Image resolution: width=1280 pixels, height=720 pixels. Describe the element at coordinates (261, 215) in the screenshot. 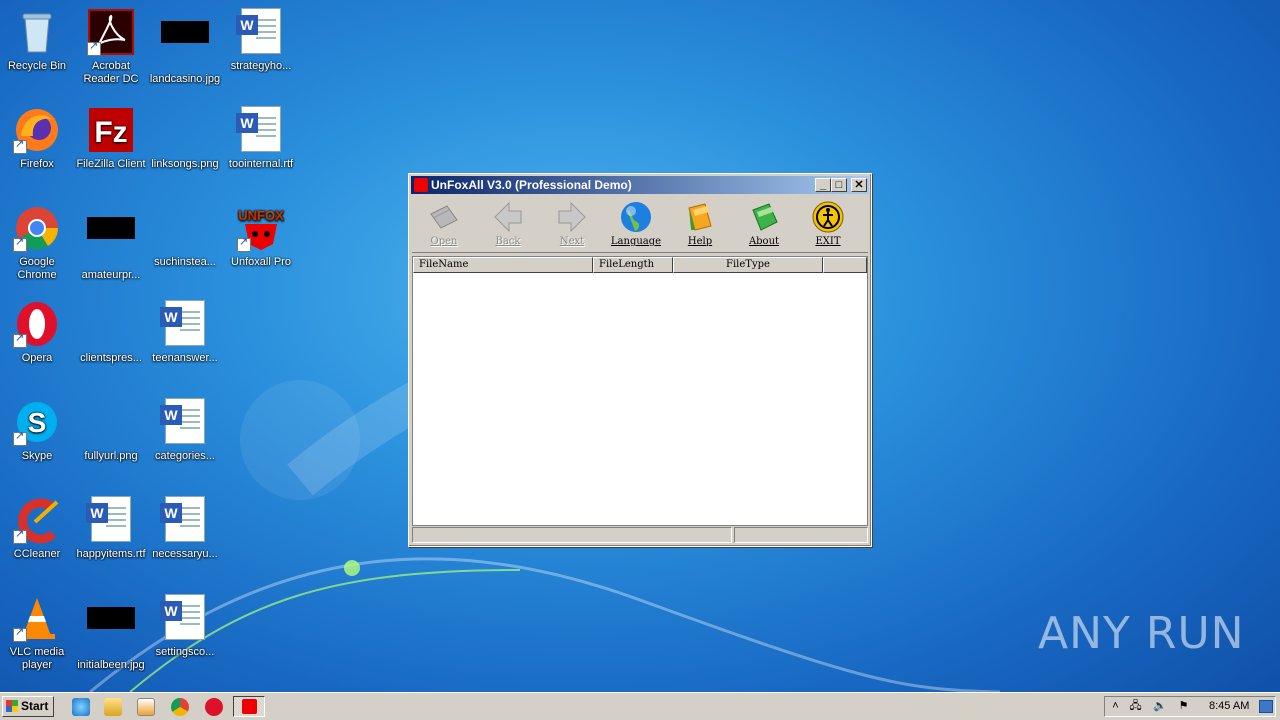

I see `svg-text: UNFOX` at that location.